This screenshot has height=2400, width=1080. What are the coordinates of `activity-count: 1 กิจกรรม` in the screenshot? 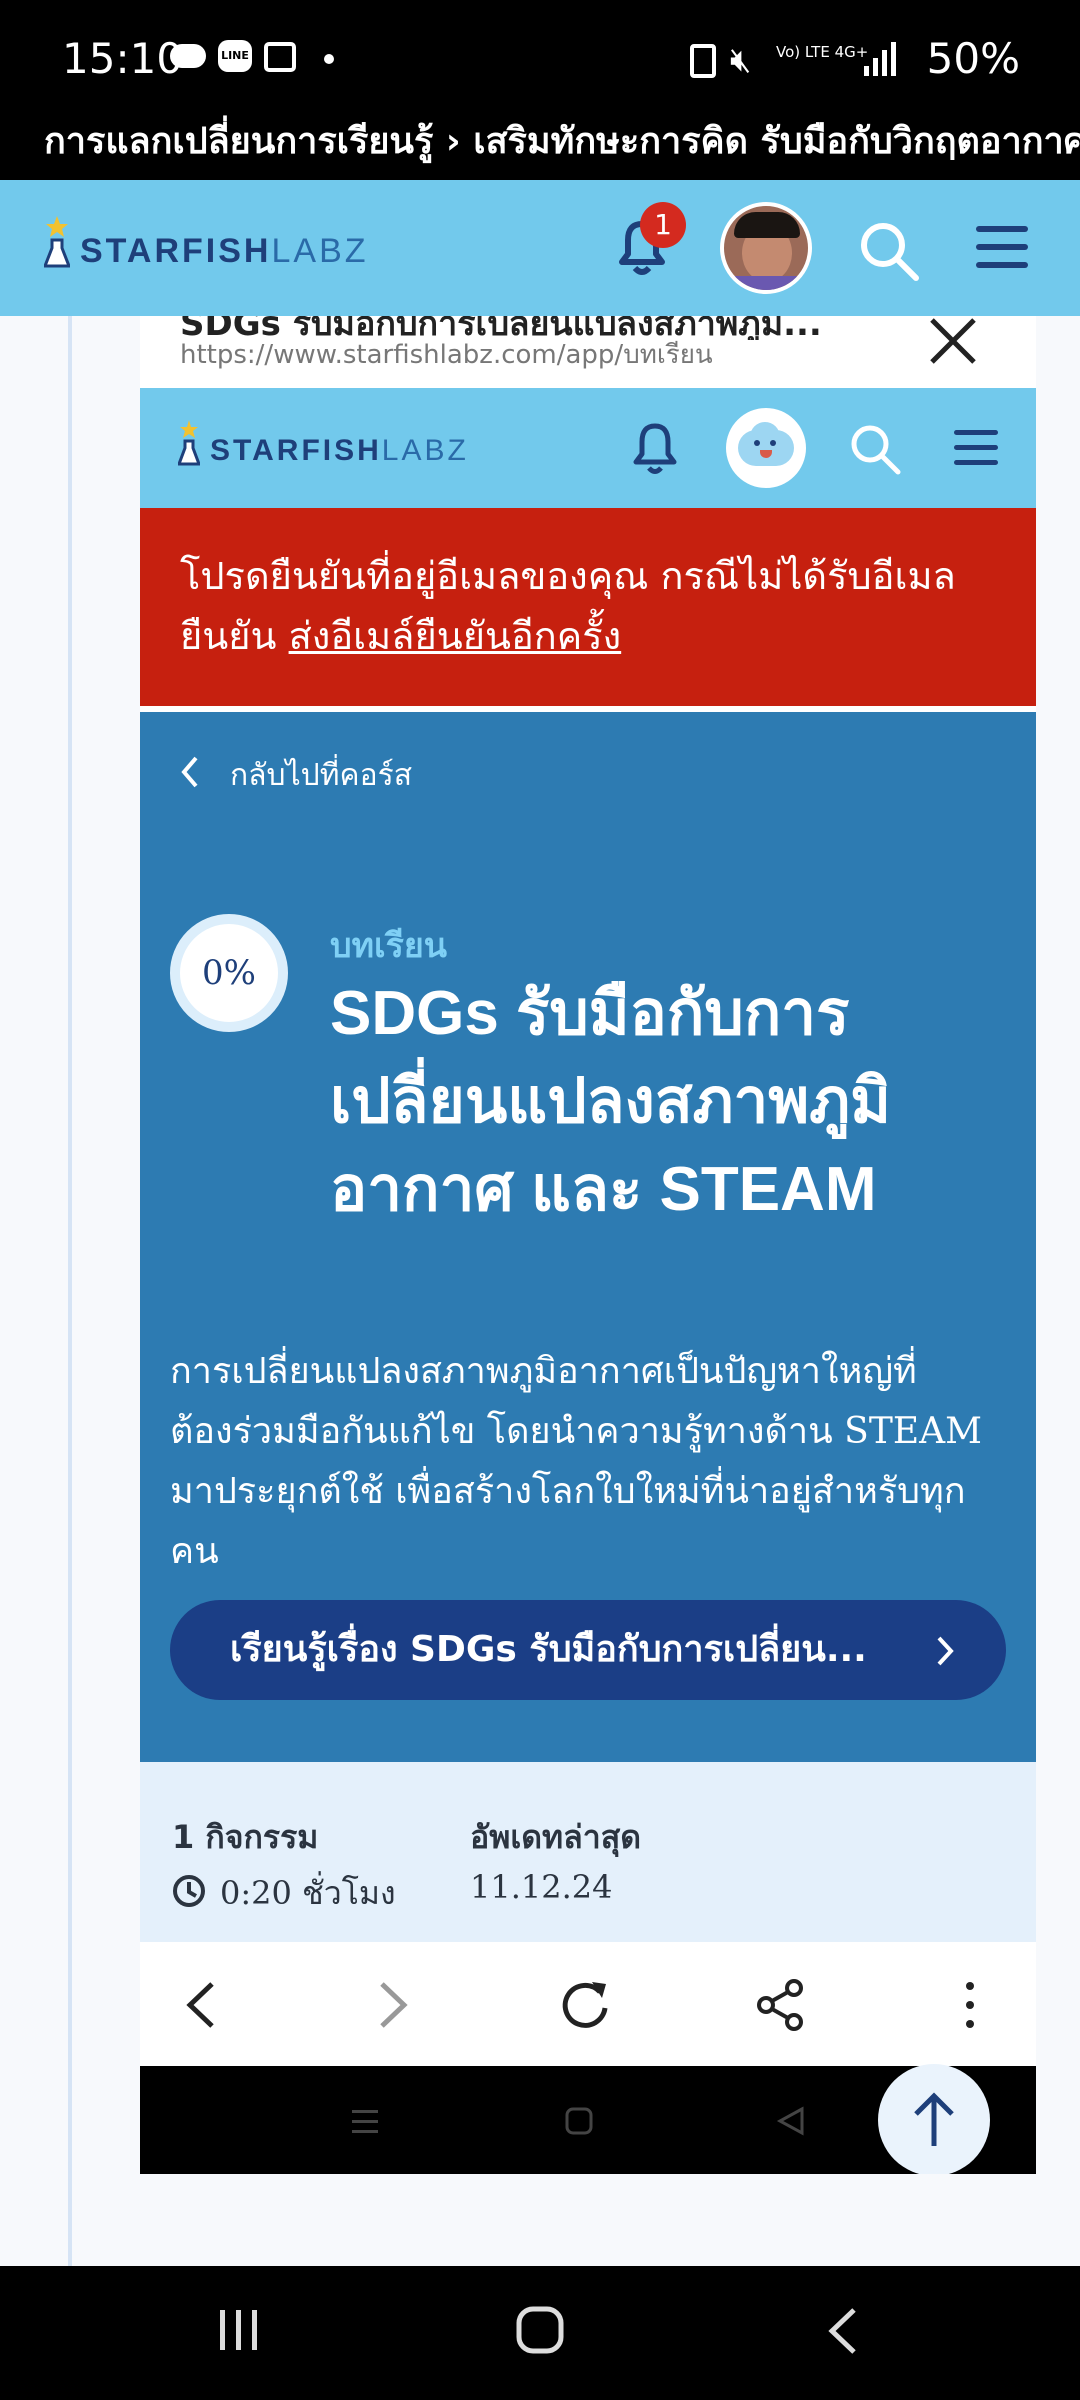 It's located at (245, 1837).